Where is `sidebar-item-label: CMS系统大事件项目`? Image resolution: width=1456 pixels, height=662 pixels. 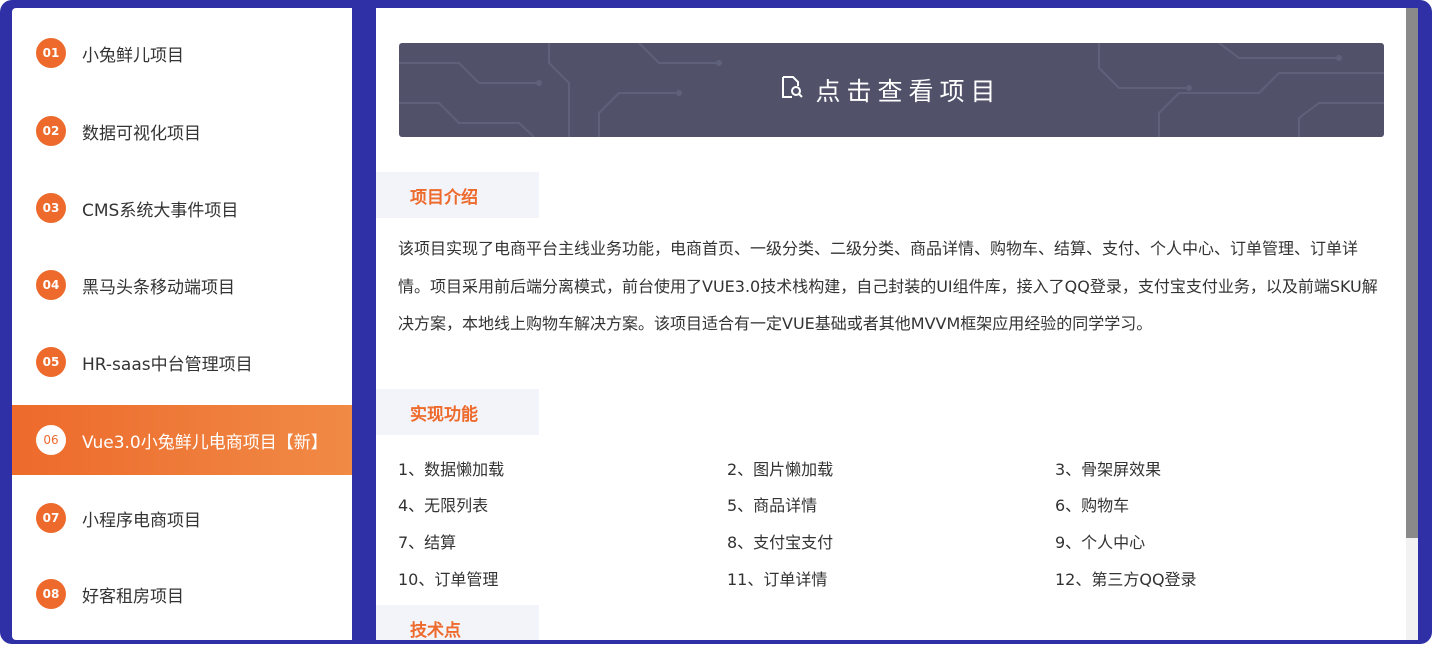 sidebar-item-label: CMS系统大事件项目 is located at coordinates (160, 210).